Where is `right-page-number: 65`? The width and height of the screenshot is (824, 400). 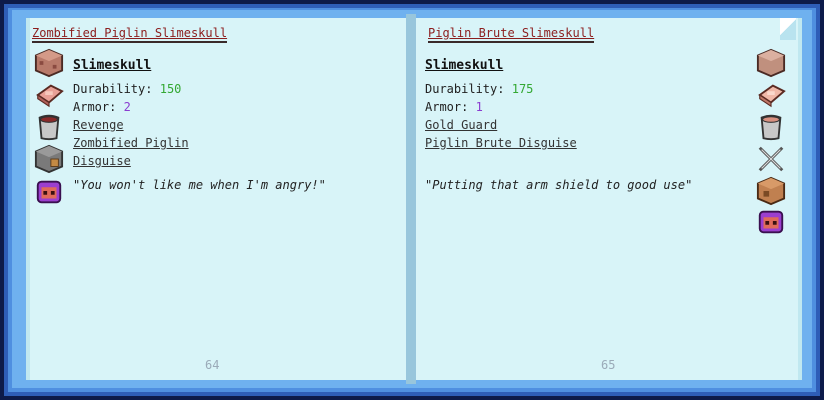
right-page-number: 65 is located at coordinates (608, 365).